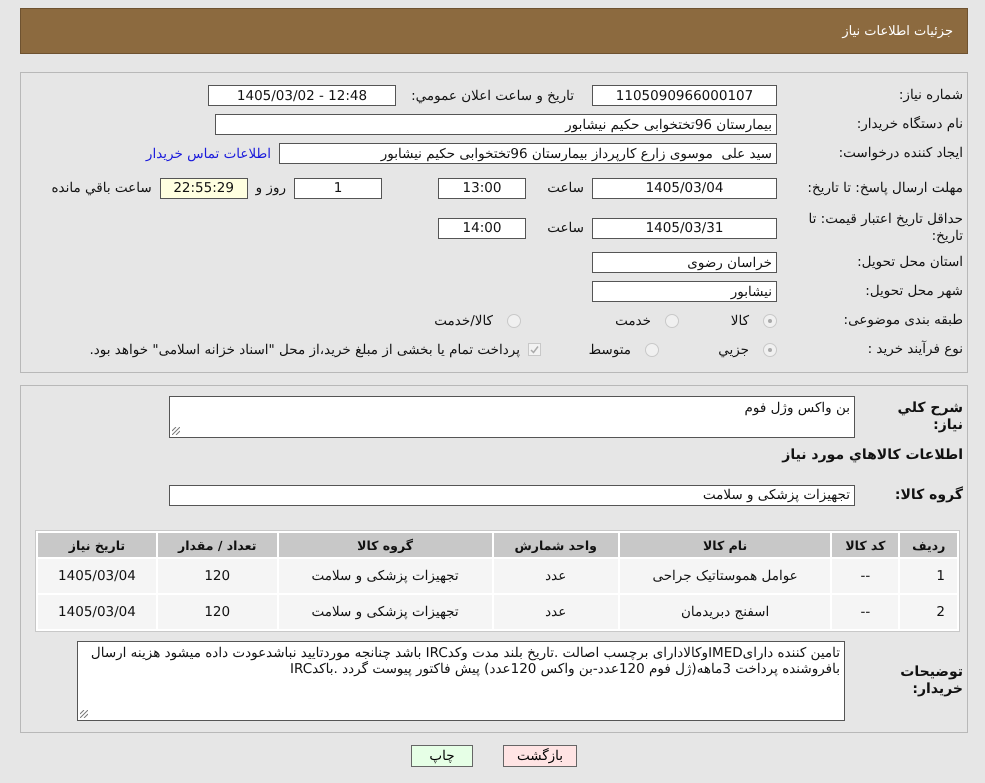 The image size is (985, 783). What do you see at coordinates (897, 31) in the screenshot?
I see `header-title: جزئیات اطلاعات نیاز` at bounding box center [897, 31].